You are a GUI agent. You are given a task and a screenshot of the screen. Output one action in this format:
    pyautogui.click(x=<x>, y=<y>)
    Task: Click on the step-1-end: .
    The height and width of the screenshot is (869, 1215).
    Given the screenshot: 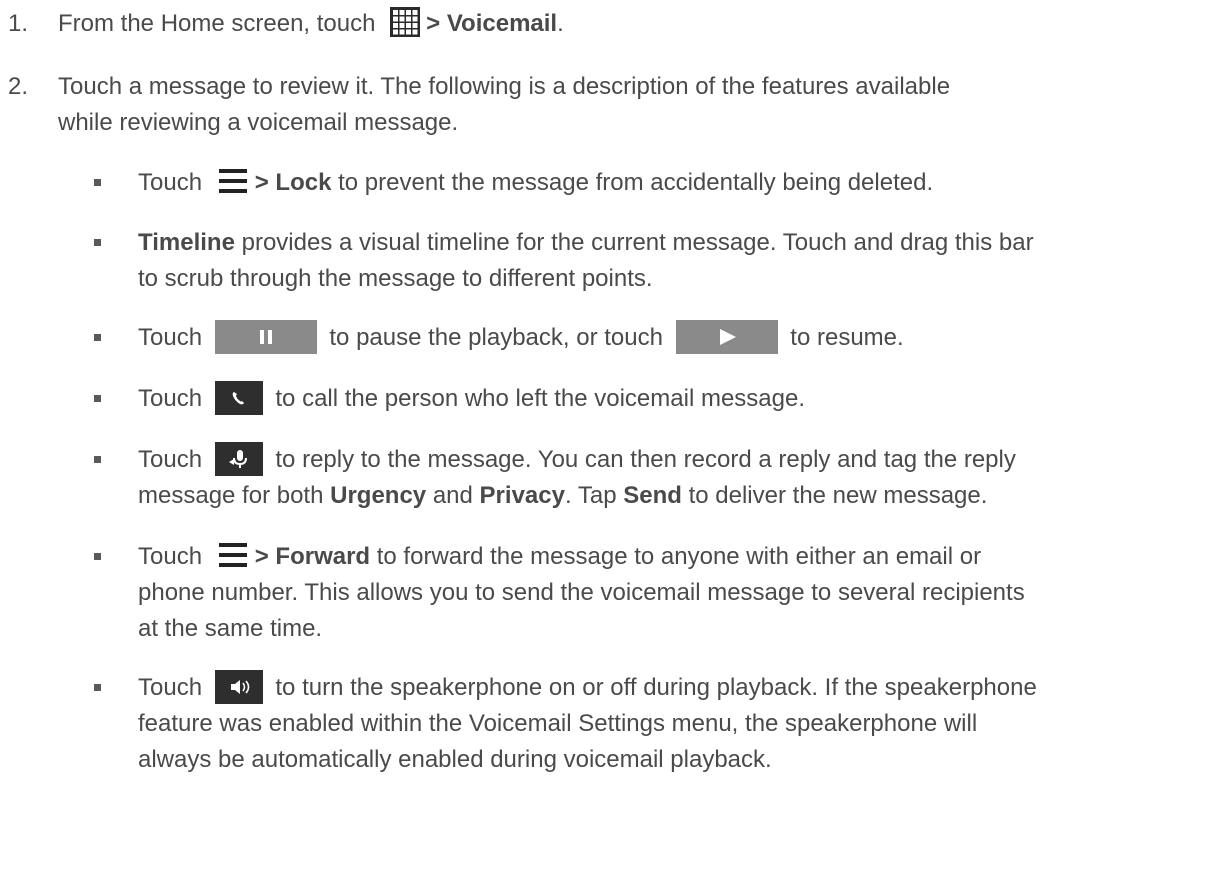 What is the action you would take?
    pyautogui.click(x=560, y=23)
    